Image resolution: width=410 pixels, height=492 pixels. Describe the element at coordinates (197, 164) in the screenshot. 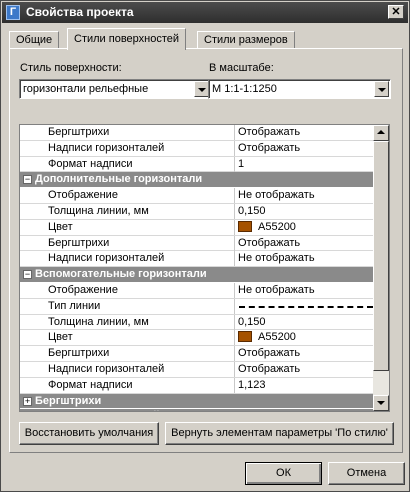

I see `property-row: Формат надписи 1` at that location.